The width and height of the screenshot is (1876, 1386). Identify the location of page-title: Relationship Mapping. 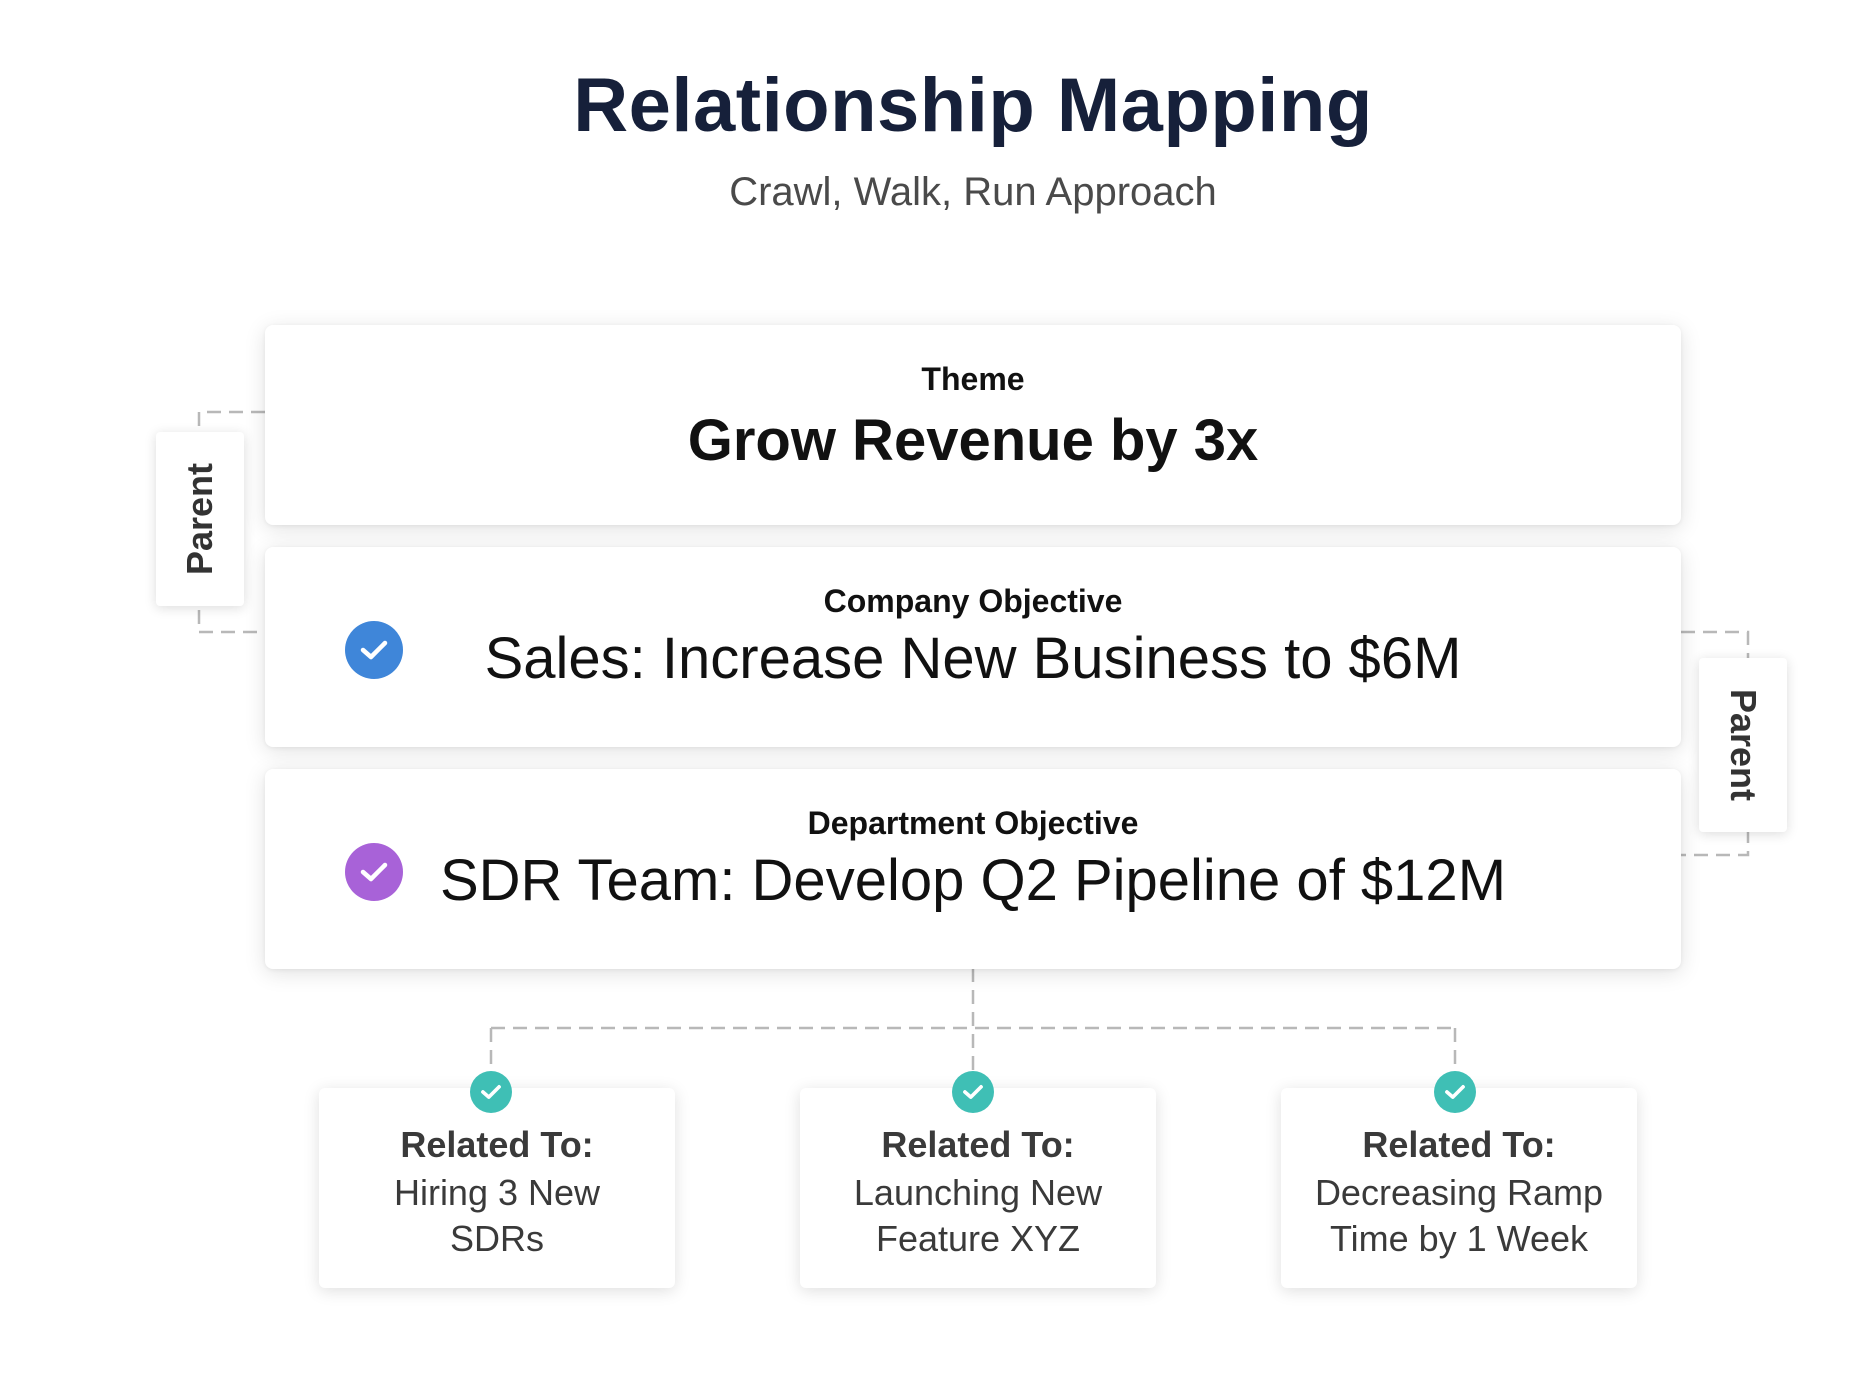
(973, 105).